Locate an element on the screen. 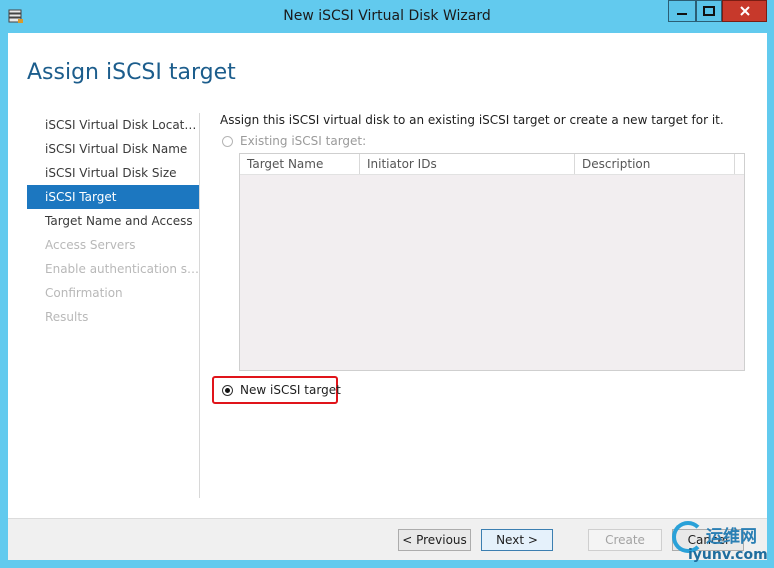  new-target-label: New iSCSI target is located at coordinates (290, 390).